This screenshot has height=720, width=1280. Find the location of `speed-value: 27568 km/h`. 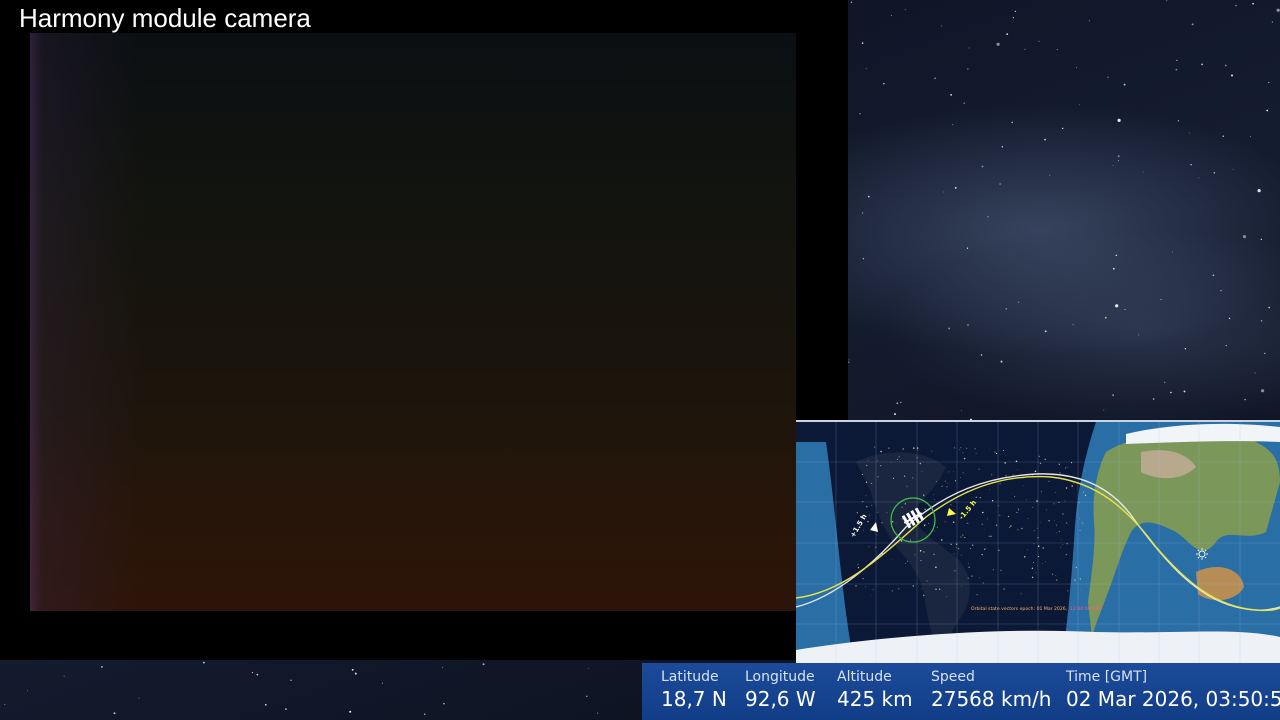

speed-value: 27568 km/h is located at coordinates (991, 699).